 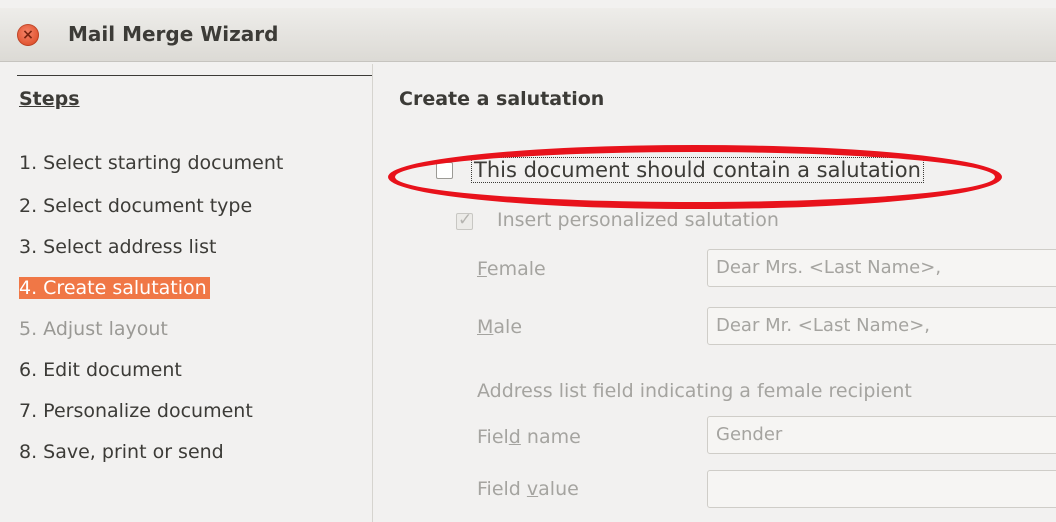 What do you see at coordinates (881, 489) in the screenshot?
I see `field-value-combo` at bounding box center [881, 489].